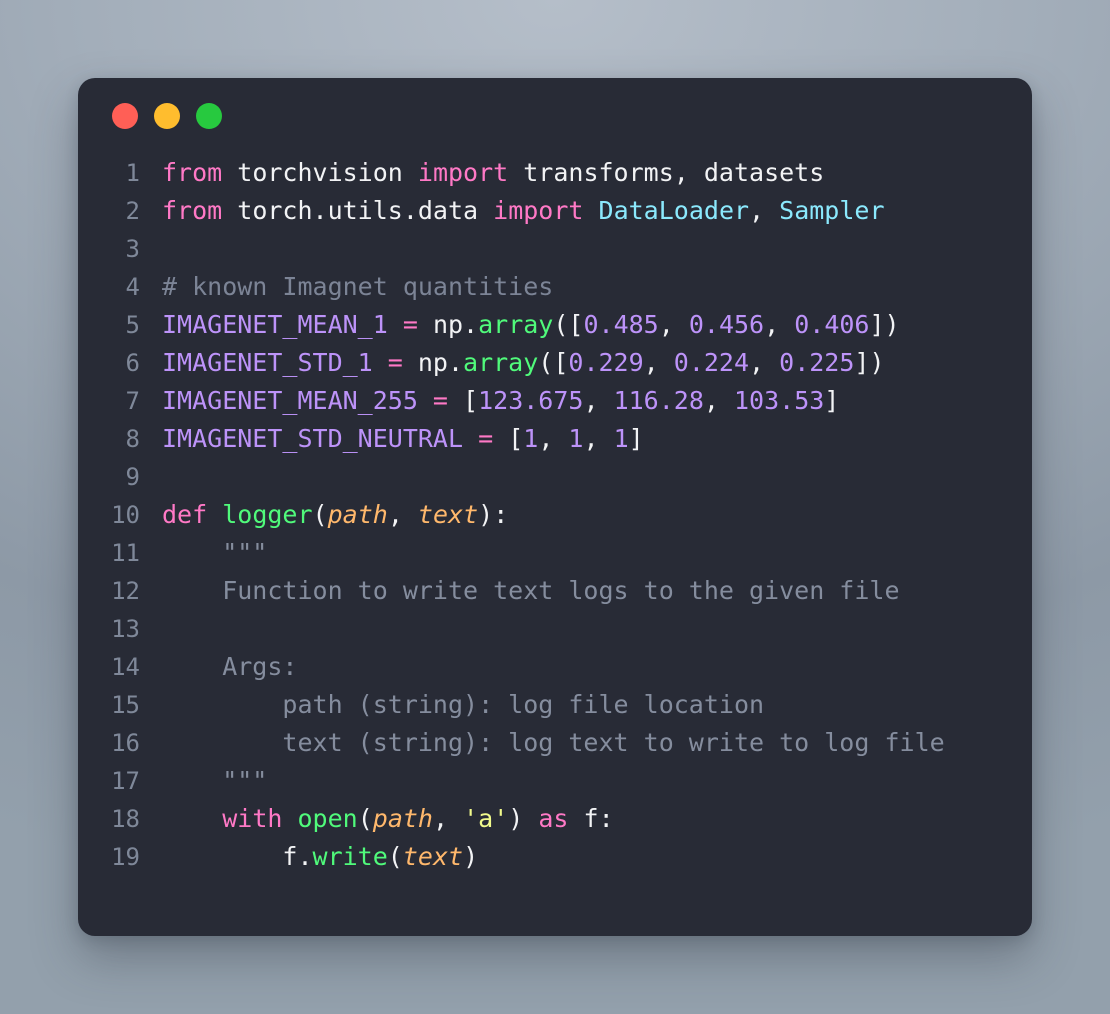 The width and height of the screenshot is (1110, 1014). I want to click on token-function-logger: logger, so click(267, 514).